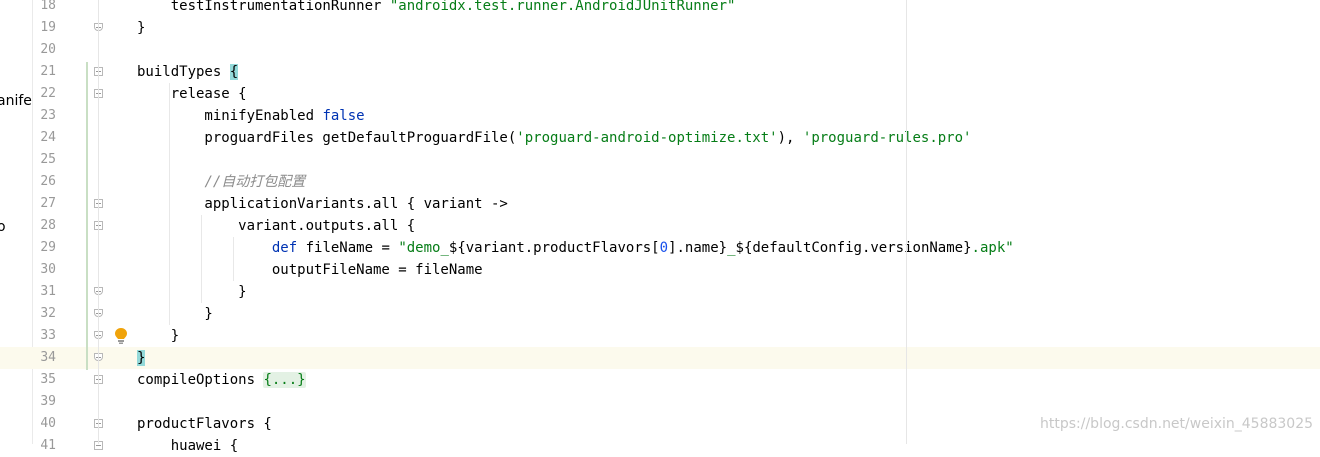 This screenshot has width=1320, height=457. I want to click on line-number: 40, so click(44, 424).